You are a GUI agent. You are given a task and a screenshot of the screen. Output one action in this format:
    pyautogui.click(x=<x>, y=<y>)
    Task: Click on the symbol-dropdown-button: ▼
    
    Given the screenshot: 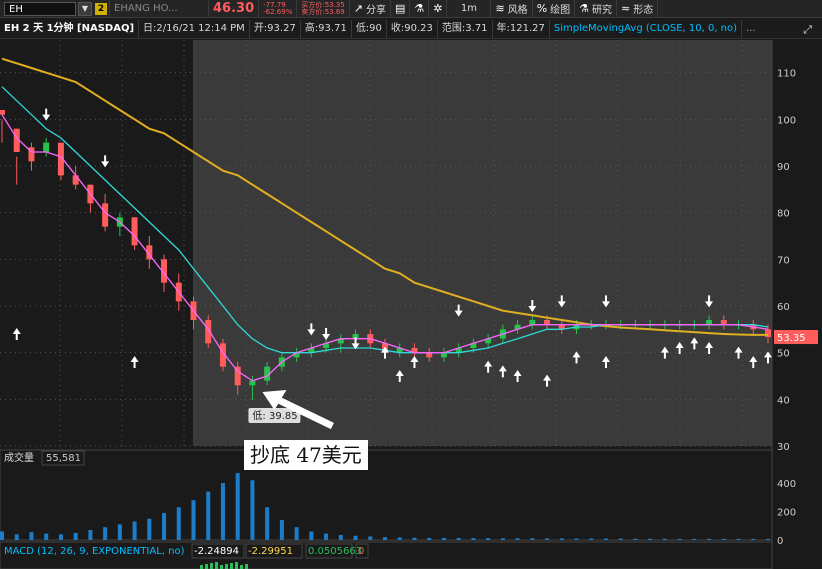 What is the action you would take?
    pyautogui.click(x=85, y=8)
    